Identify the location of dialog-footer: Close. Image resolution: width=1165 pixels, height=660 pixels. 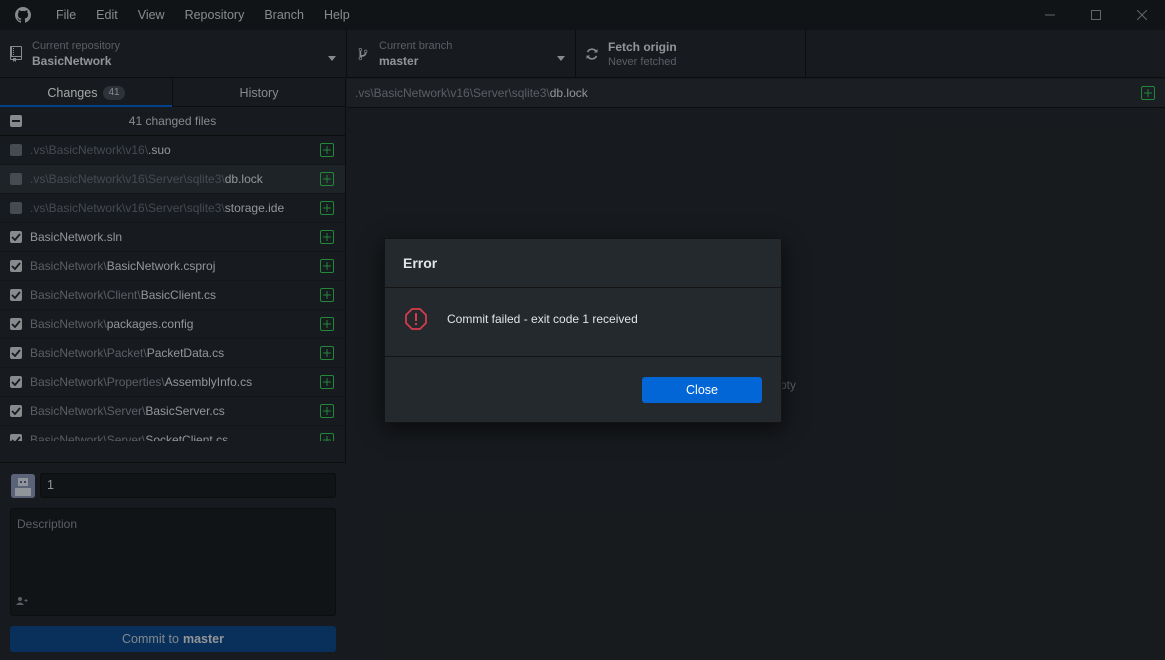
(583, 389).